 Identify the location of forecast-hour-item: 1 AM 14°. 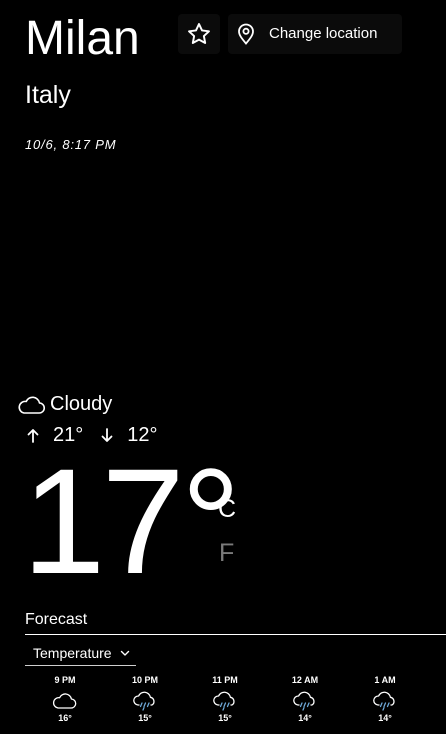
(385, 699).